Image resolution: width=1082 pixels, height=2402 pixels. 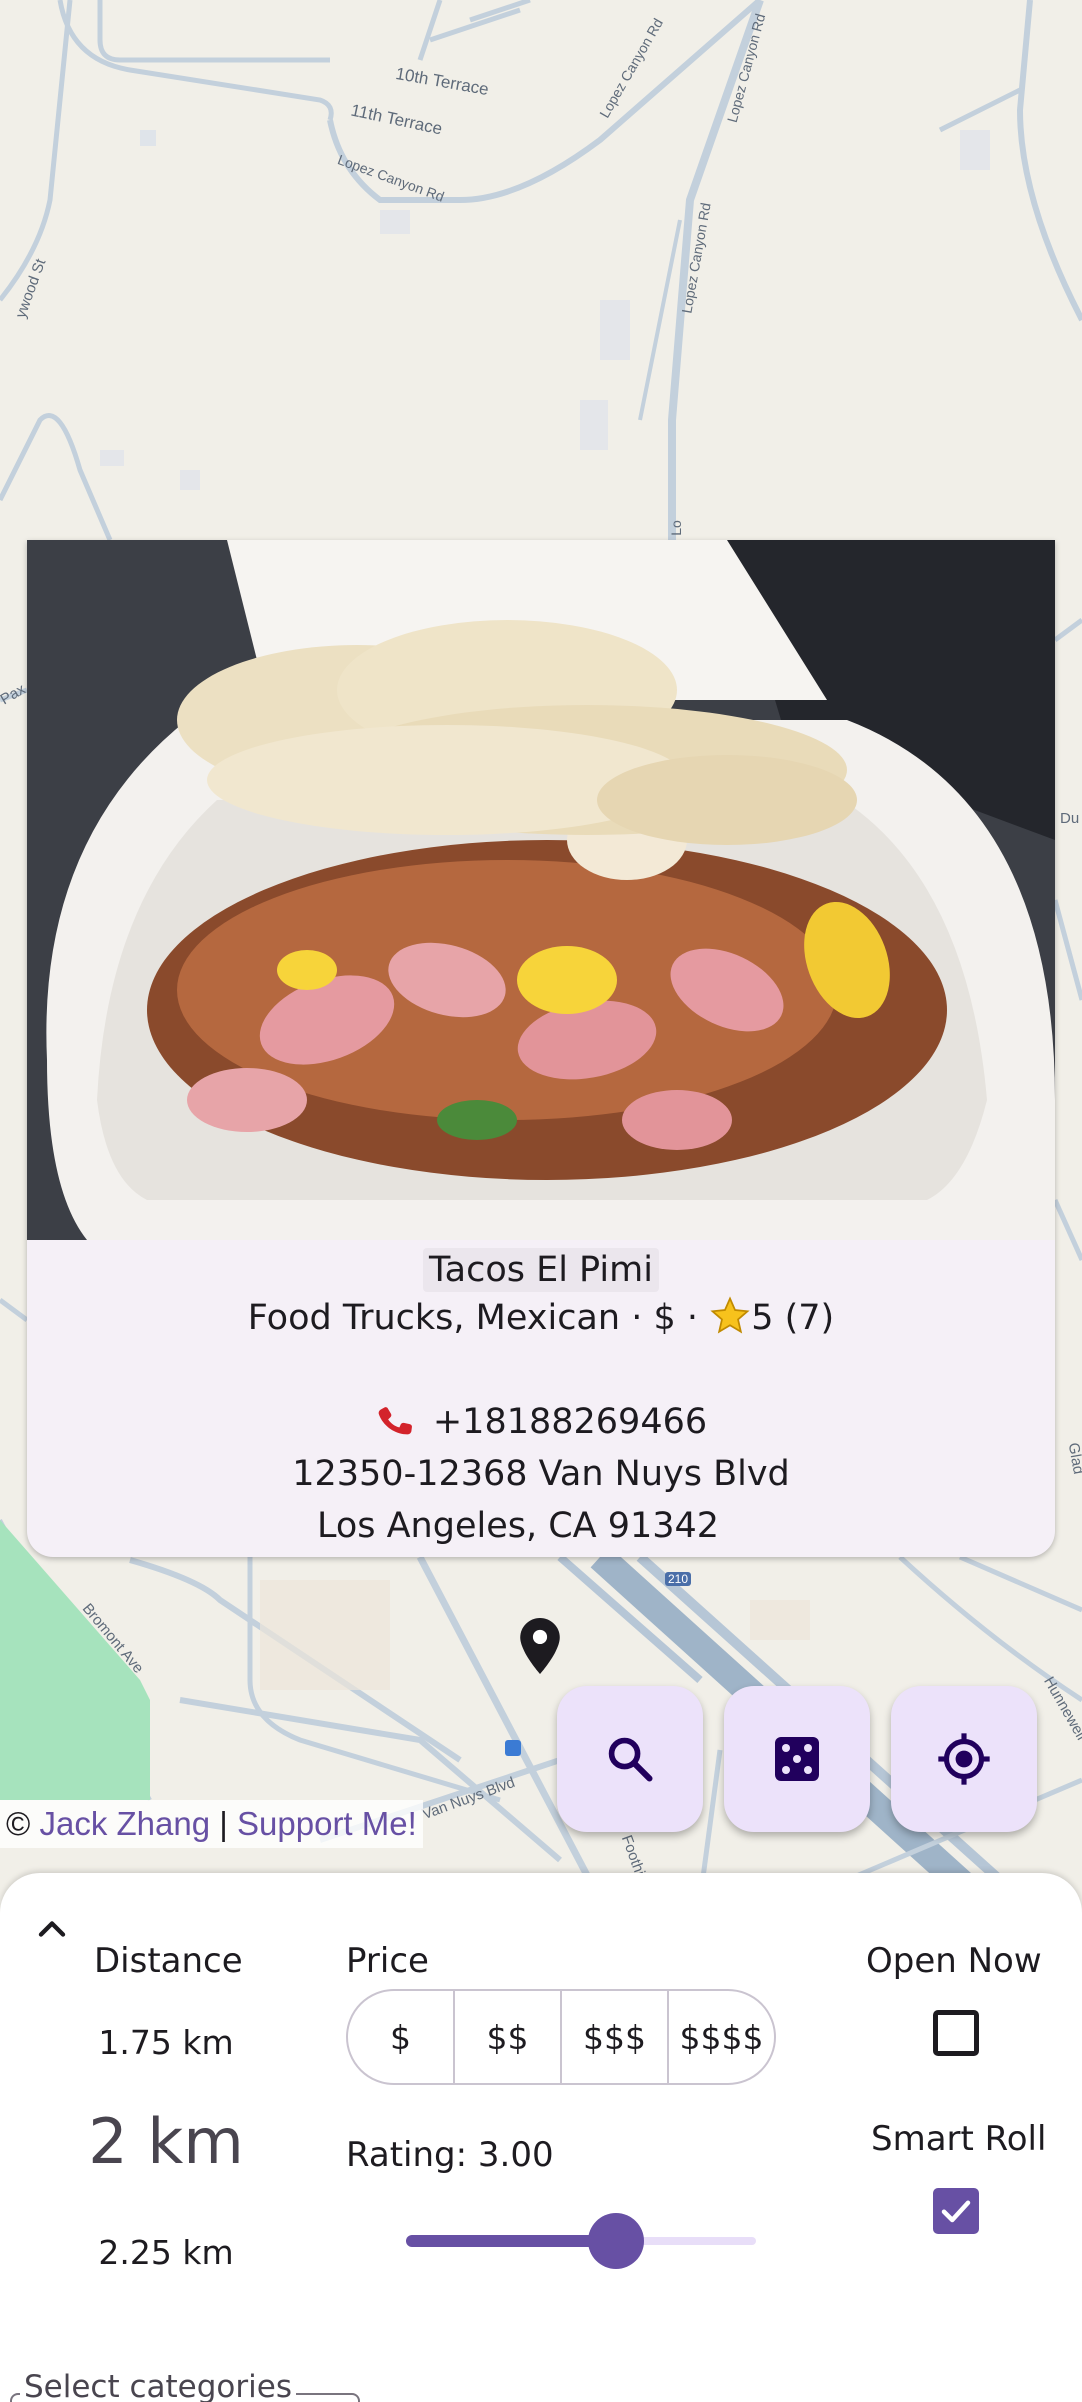 I want to click on street-label: Du, so click(x=1070, y=818).